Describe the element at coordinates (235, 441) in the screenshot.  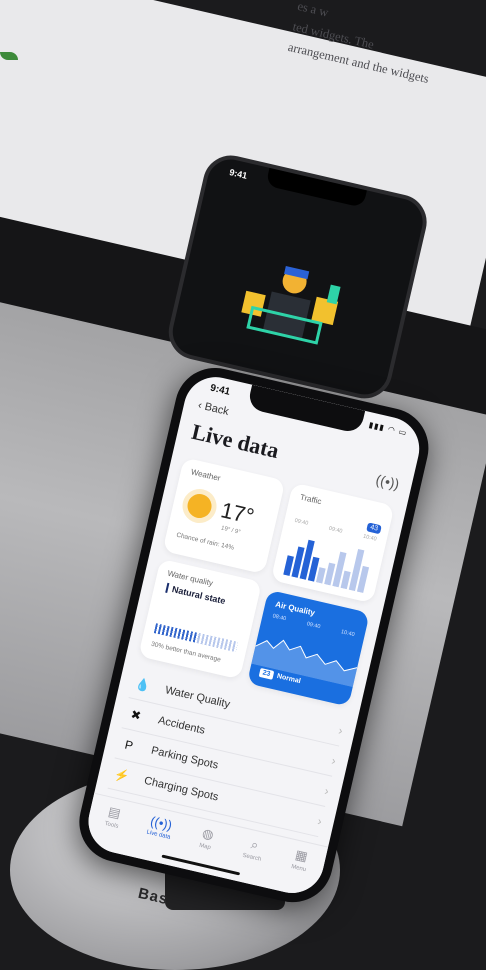
I see `page-title: Live data` at that location.